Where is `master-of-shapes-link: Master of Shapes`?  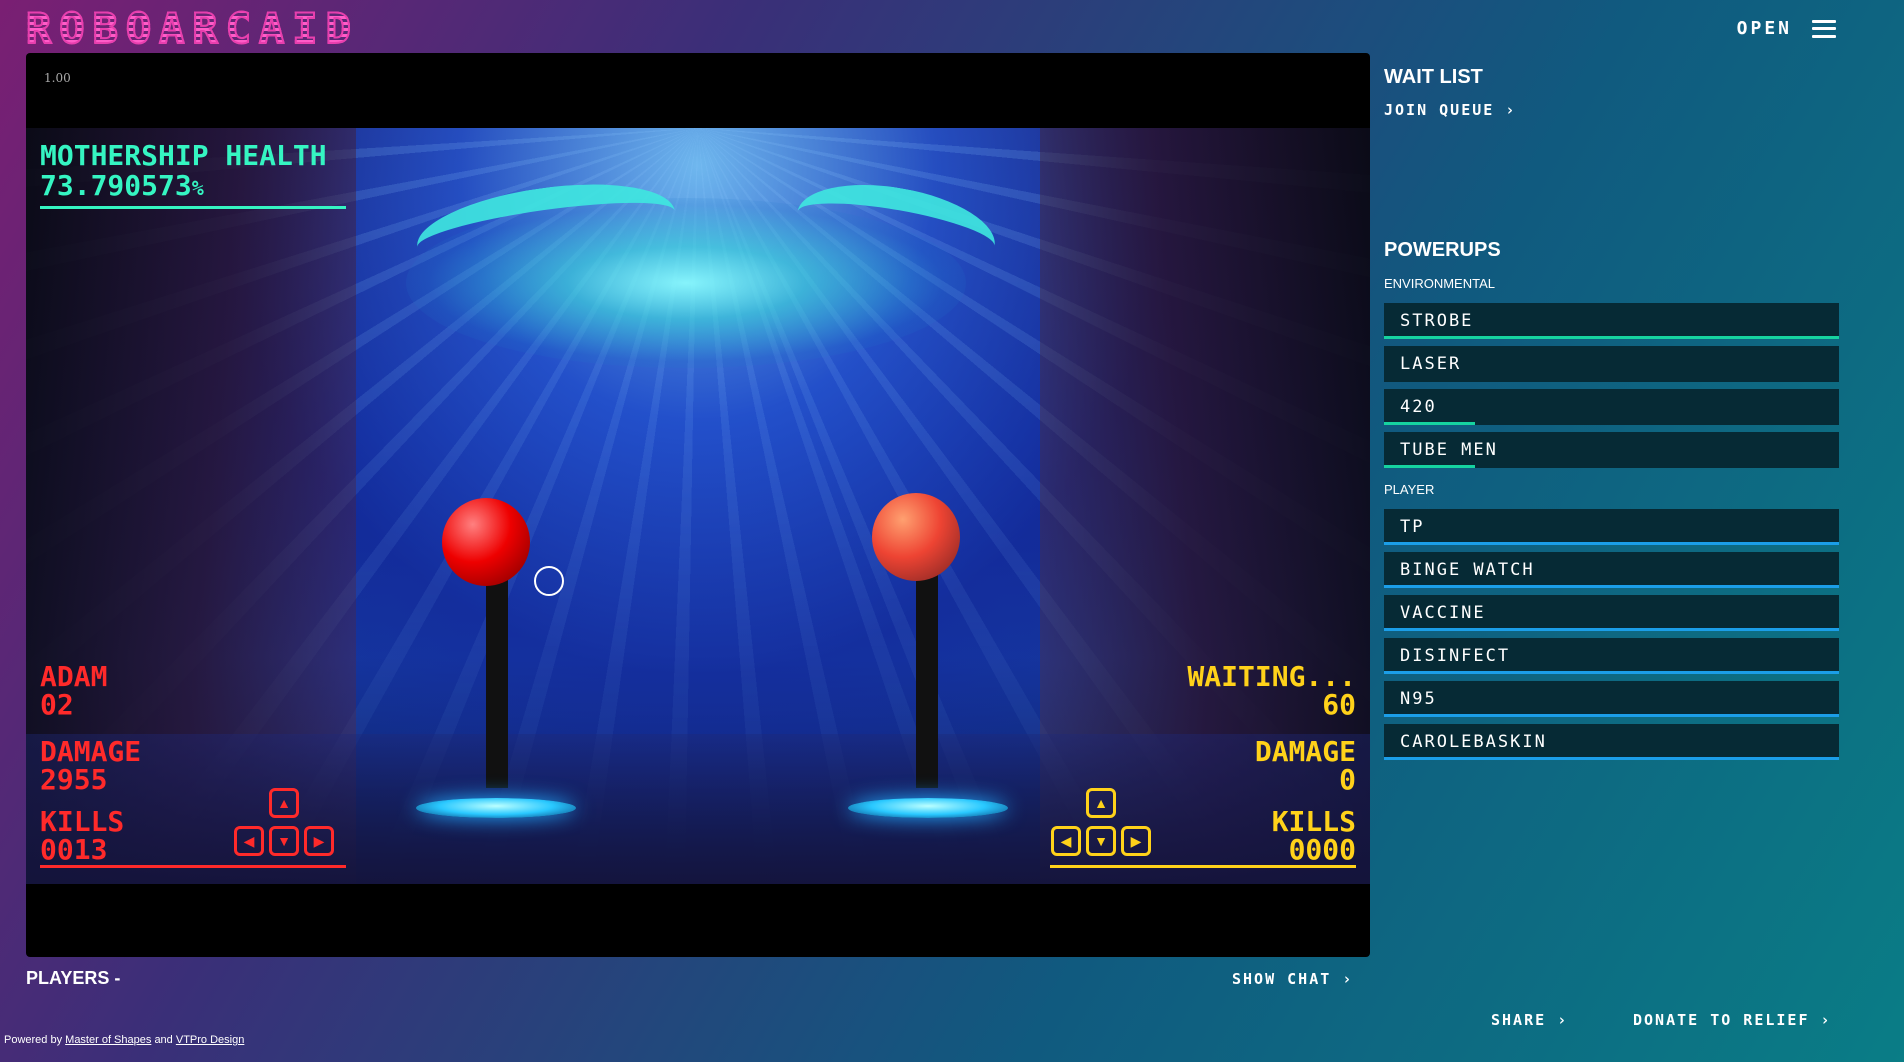 master-of-shapes-link: Master of Shapes is located at coordinates (108, 1040).